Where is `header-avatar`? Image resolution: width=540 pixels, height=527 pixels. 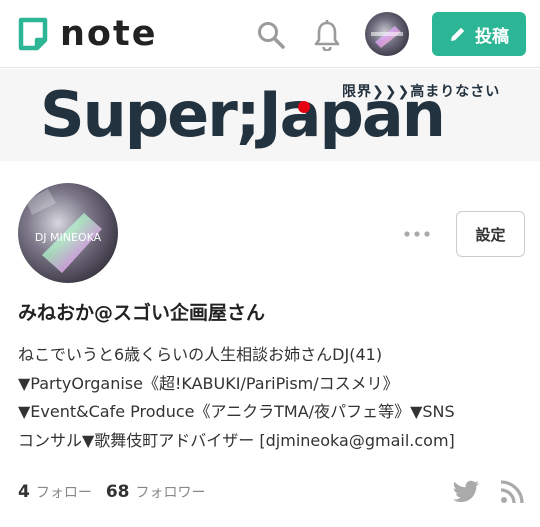
header-avatar is located at coordinates (387, 34).